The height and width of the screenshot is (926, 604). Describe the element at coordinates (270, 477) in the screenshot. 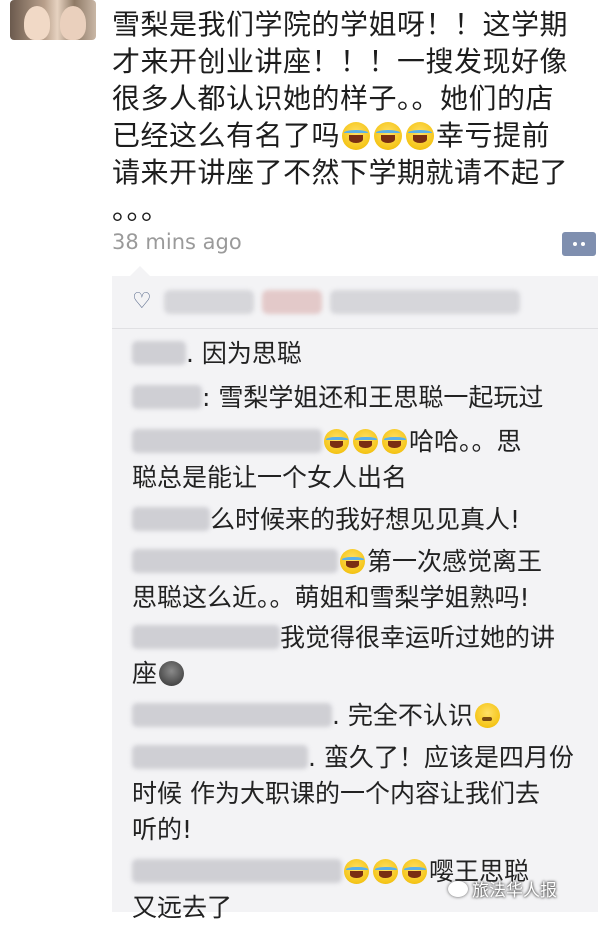

I see `comment-line: 聪总是能让一个女人出名` at that location.